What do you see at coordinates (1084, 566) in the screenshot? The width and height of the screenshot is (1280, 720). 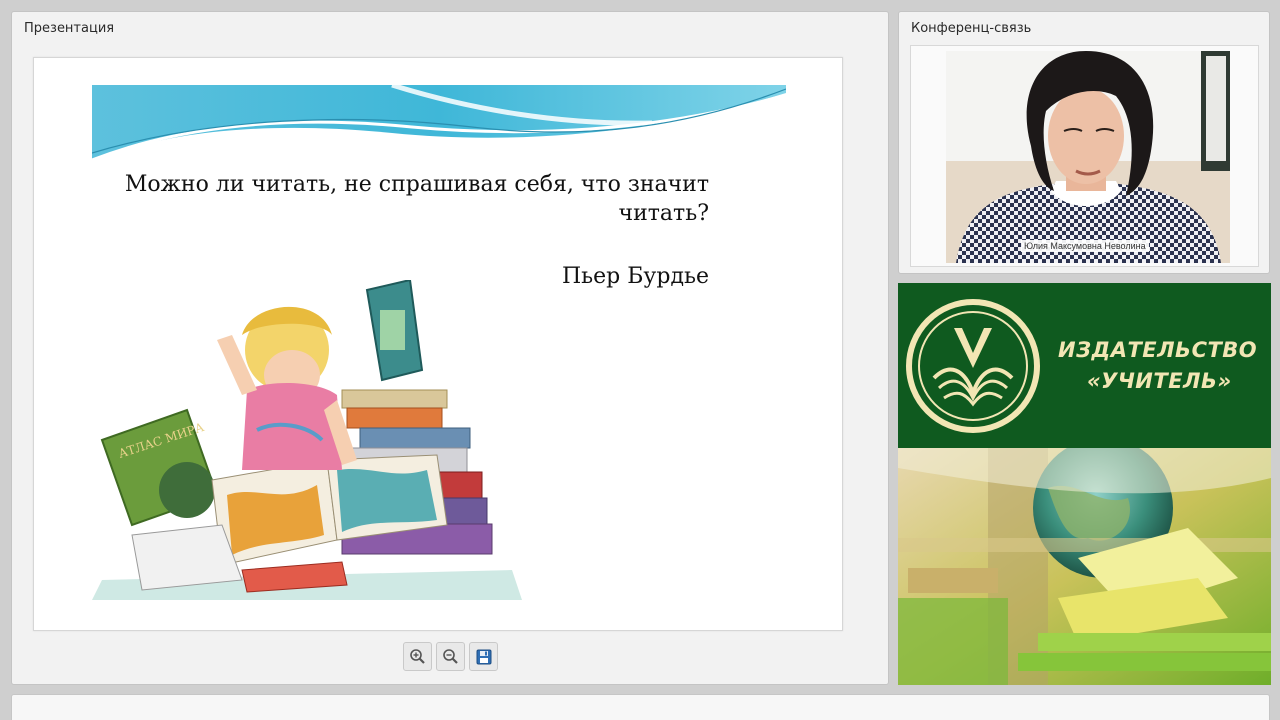 I see `advert-books-globe-photo` at bounding box center [1084, 566].